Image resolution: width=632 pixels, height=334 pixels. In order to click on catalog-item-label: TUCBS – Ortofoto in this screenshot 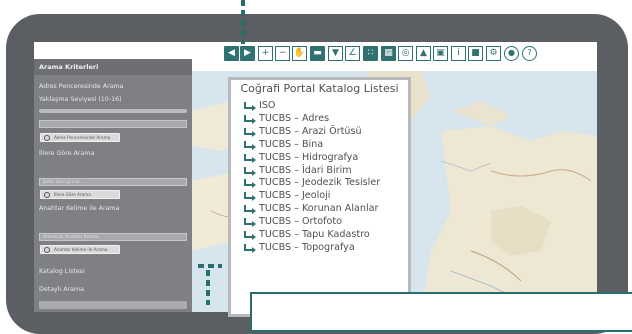, I will do `click(300, 222)`.